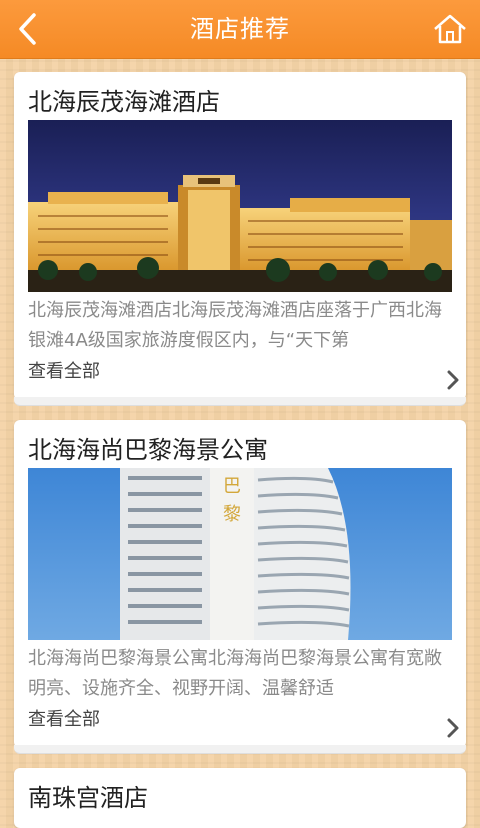 Image resolution: width=480 pixels, height=828 pixels. I want to click on home-icon, so click(450, 29).